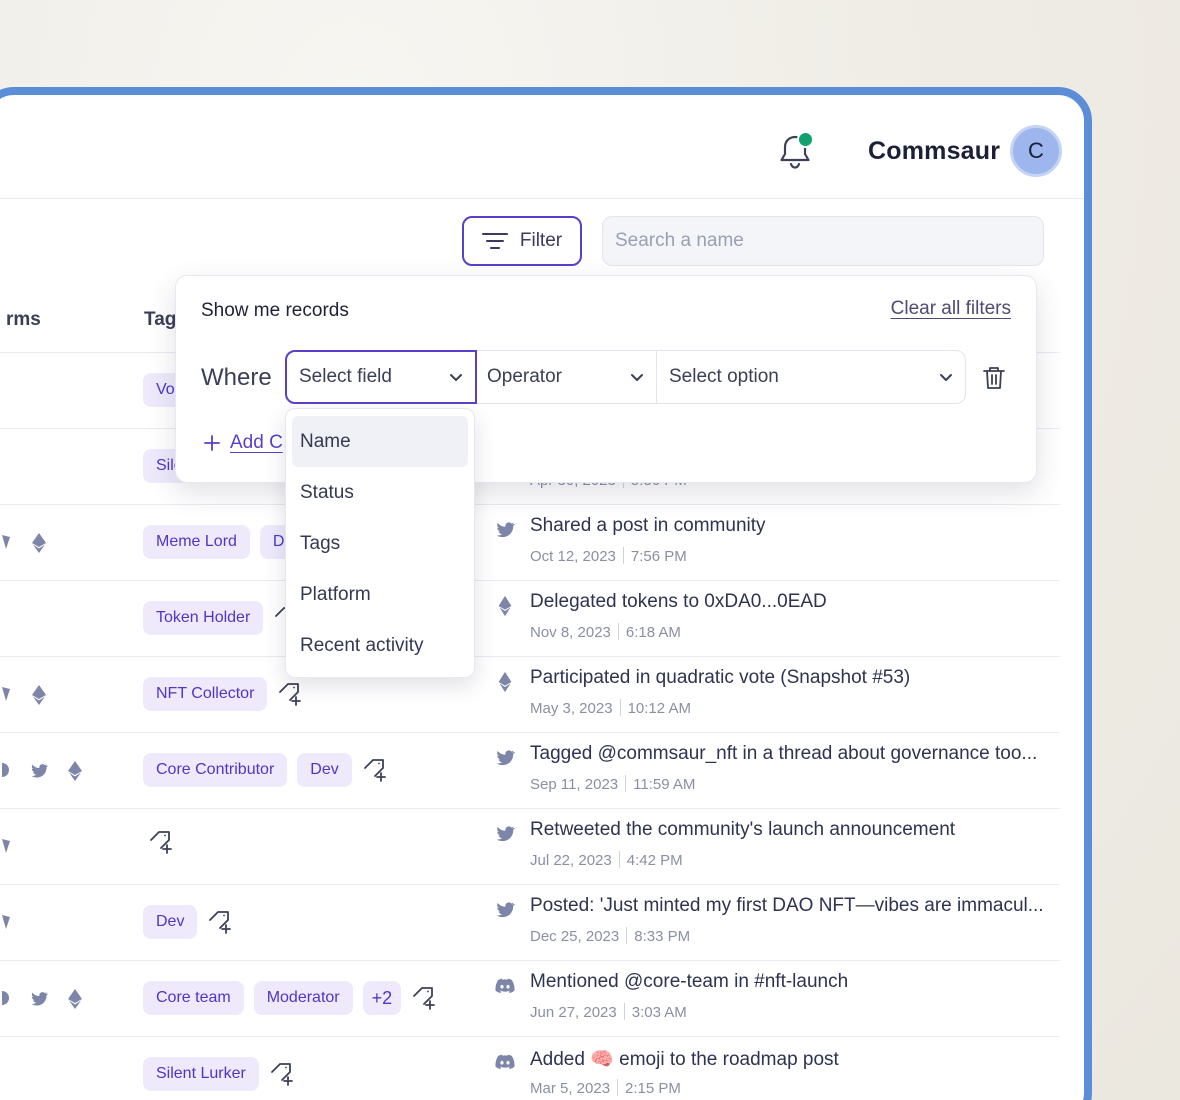  Describe the element at coordinates (659, 708) in the screenshot. I see `activity-time: 10:12 AM` at that location.